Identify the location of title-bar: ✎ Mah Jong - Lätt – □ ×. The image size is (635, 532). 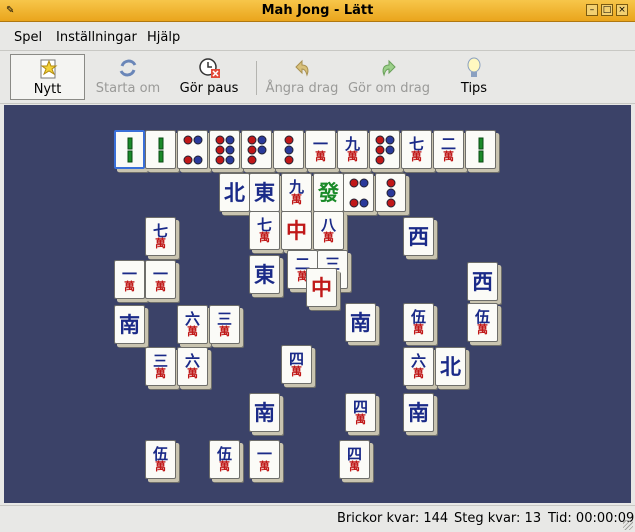
(317, 11).